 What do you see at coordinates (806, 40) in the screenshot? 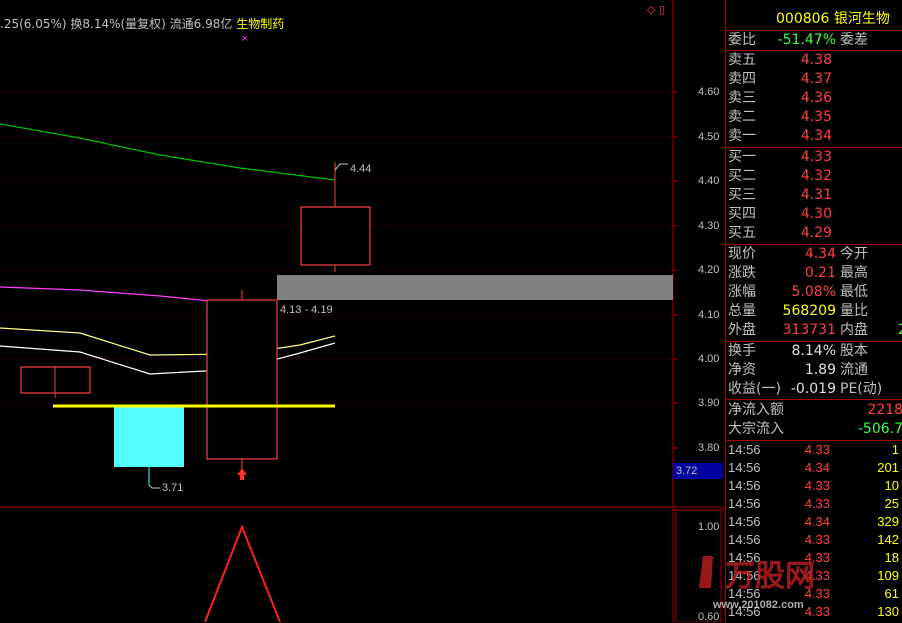
I see `weibi-value: -51.47%` at bounding box center [806, 40].